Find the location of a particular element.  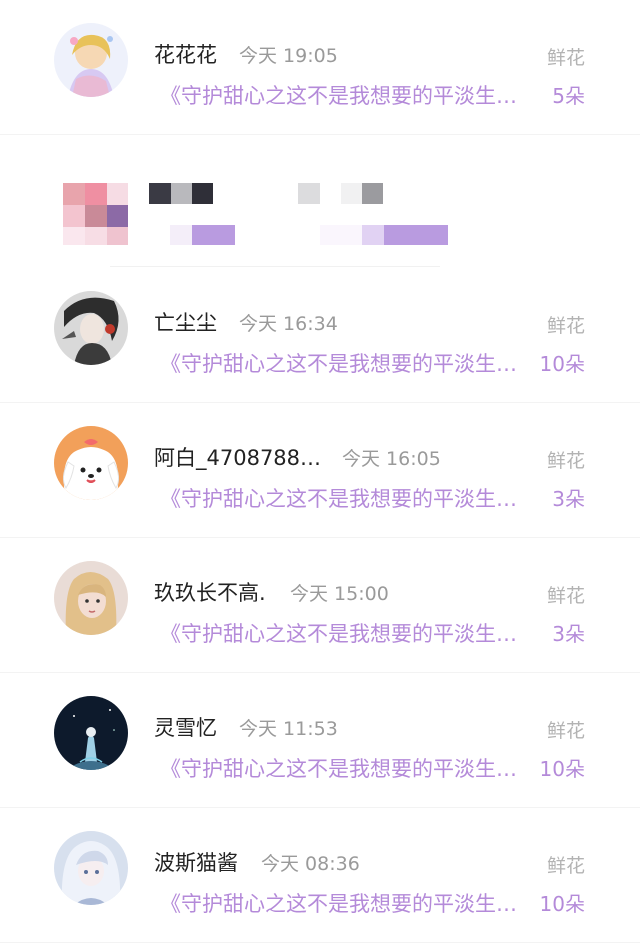

sender-name: 波斯猫酱 is located at coordinates (196, 863).